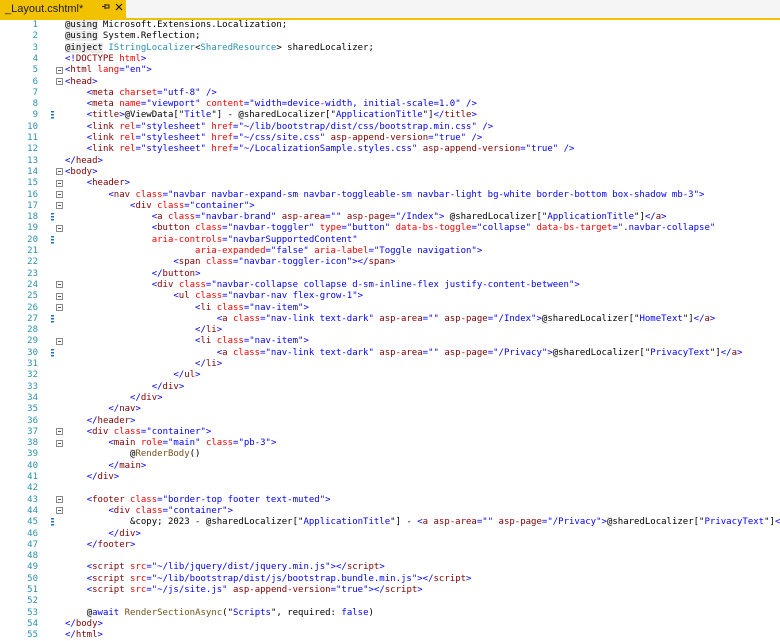 This screenshot has height=641, width=780. What do you see at coordinates (515, 318) in the screenshot?
I see `code-token: "/Index"` at bounding box center [515, 318].